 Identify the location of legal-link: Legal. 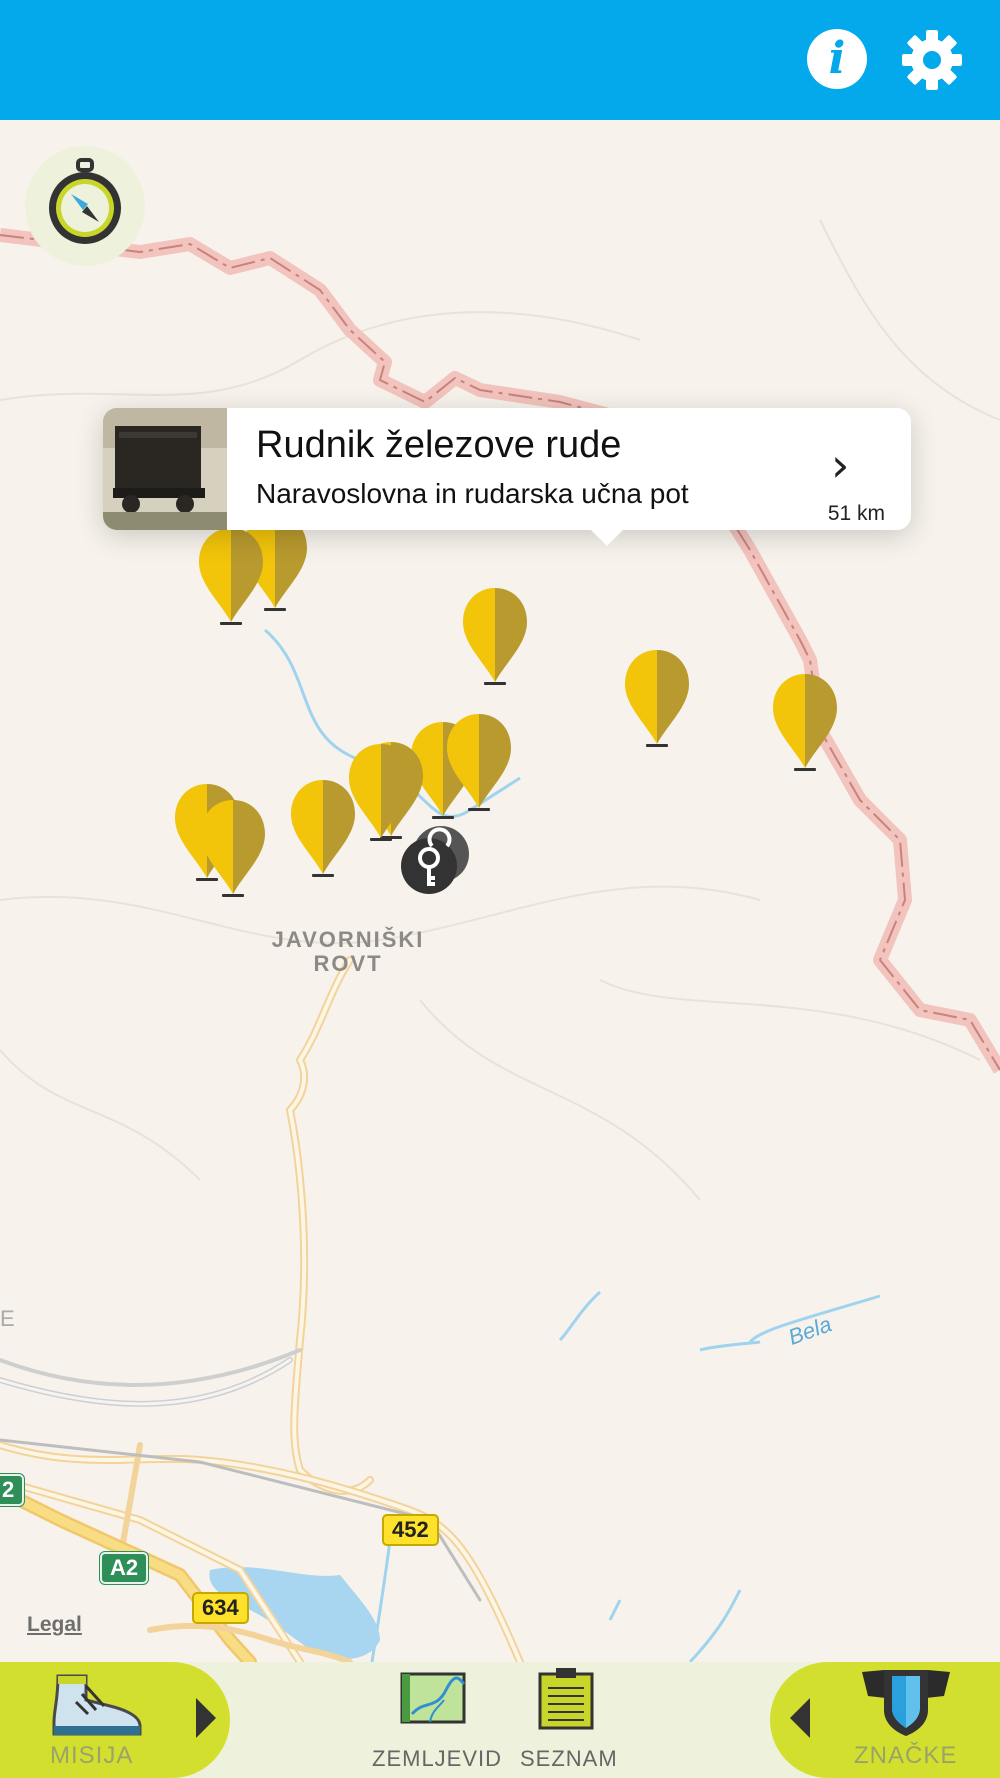
(54, 1625).